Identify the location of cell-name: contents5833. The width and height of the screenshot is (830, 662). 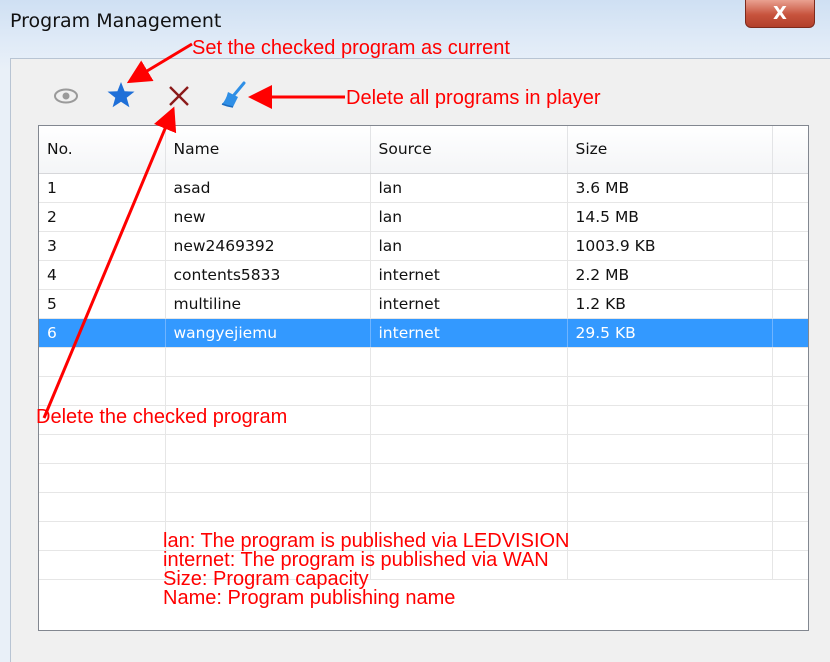
(268, 275).